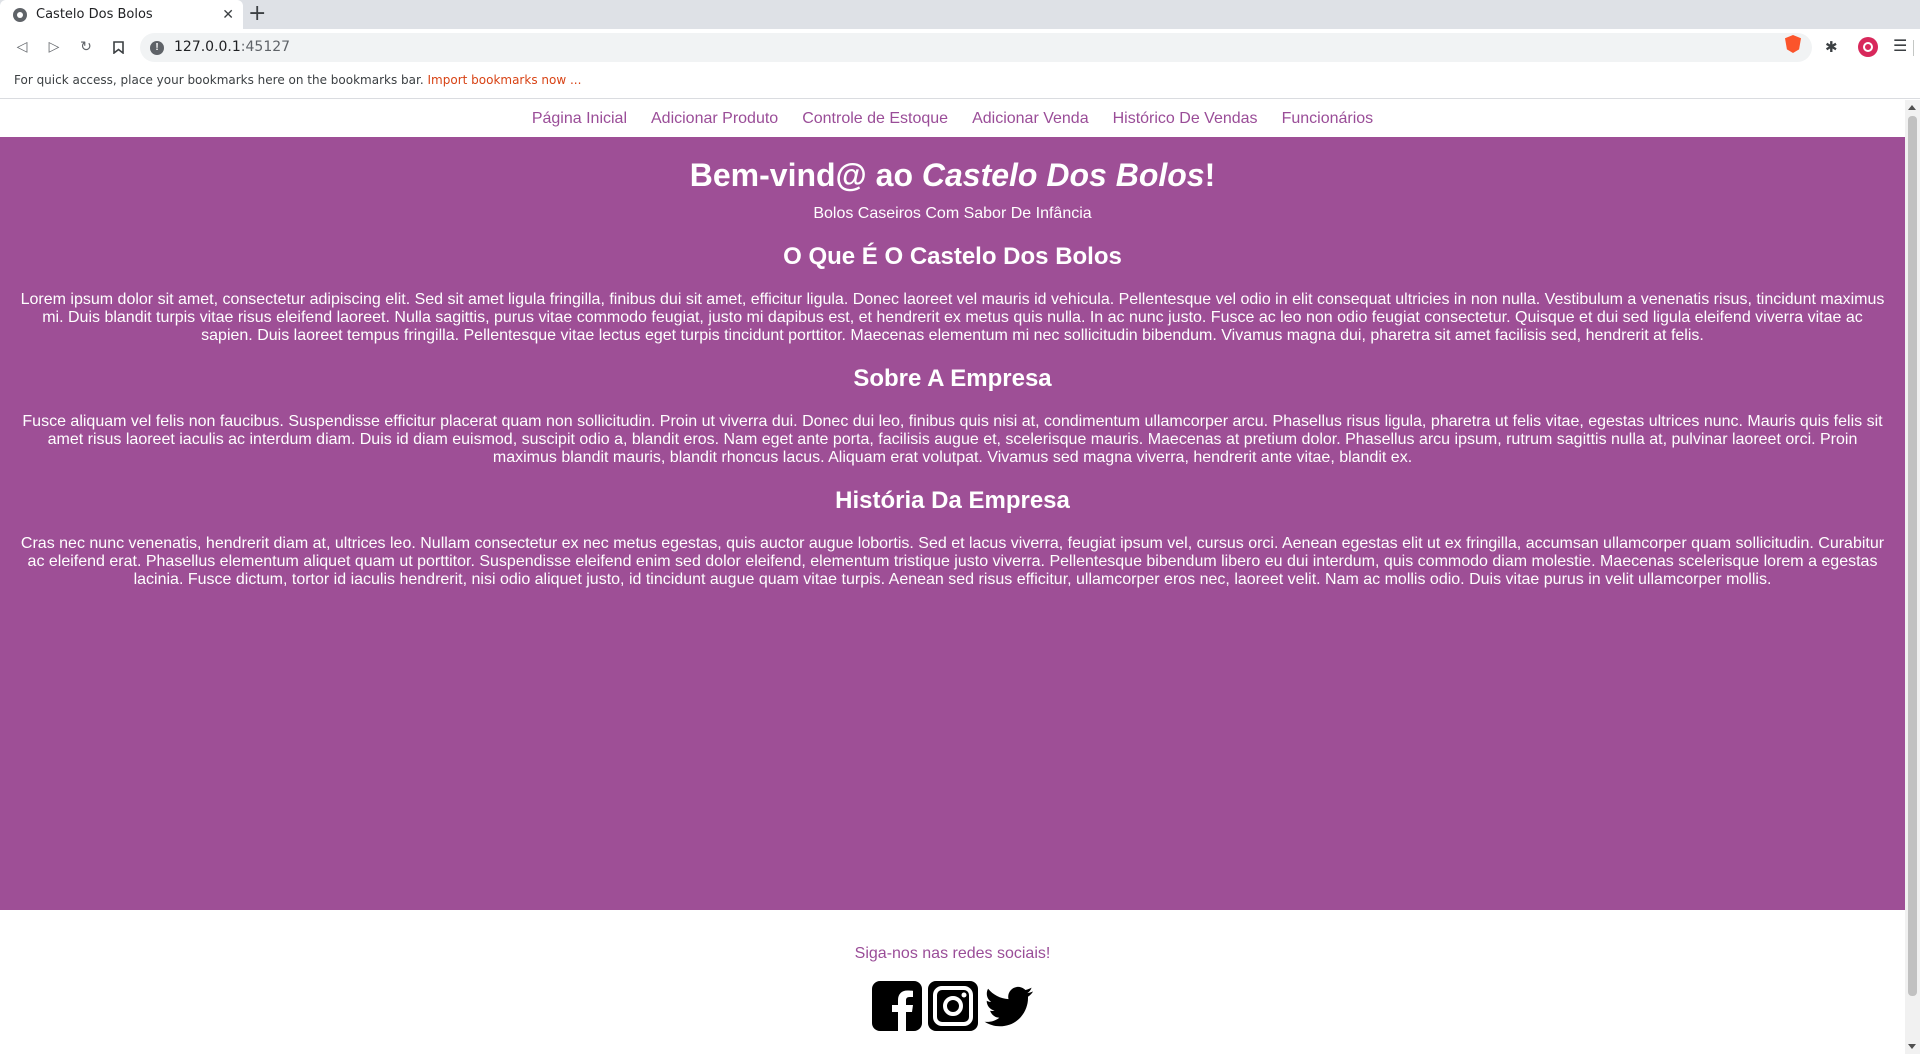  I want to click on tagline: Bolos Caseiros Com Sabor De Infância, so click(952, 213).